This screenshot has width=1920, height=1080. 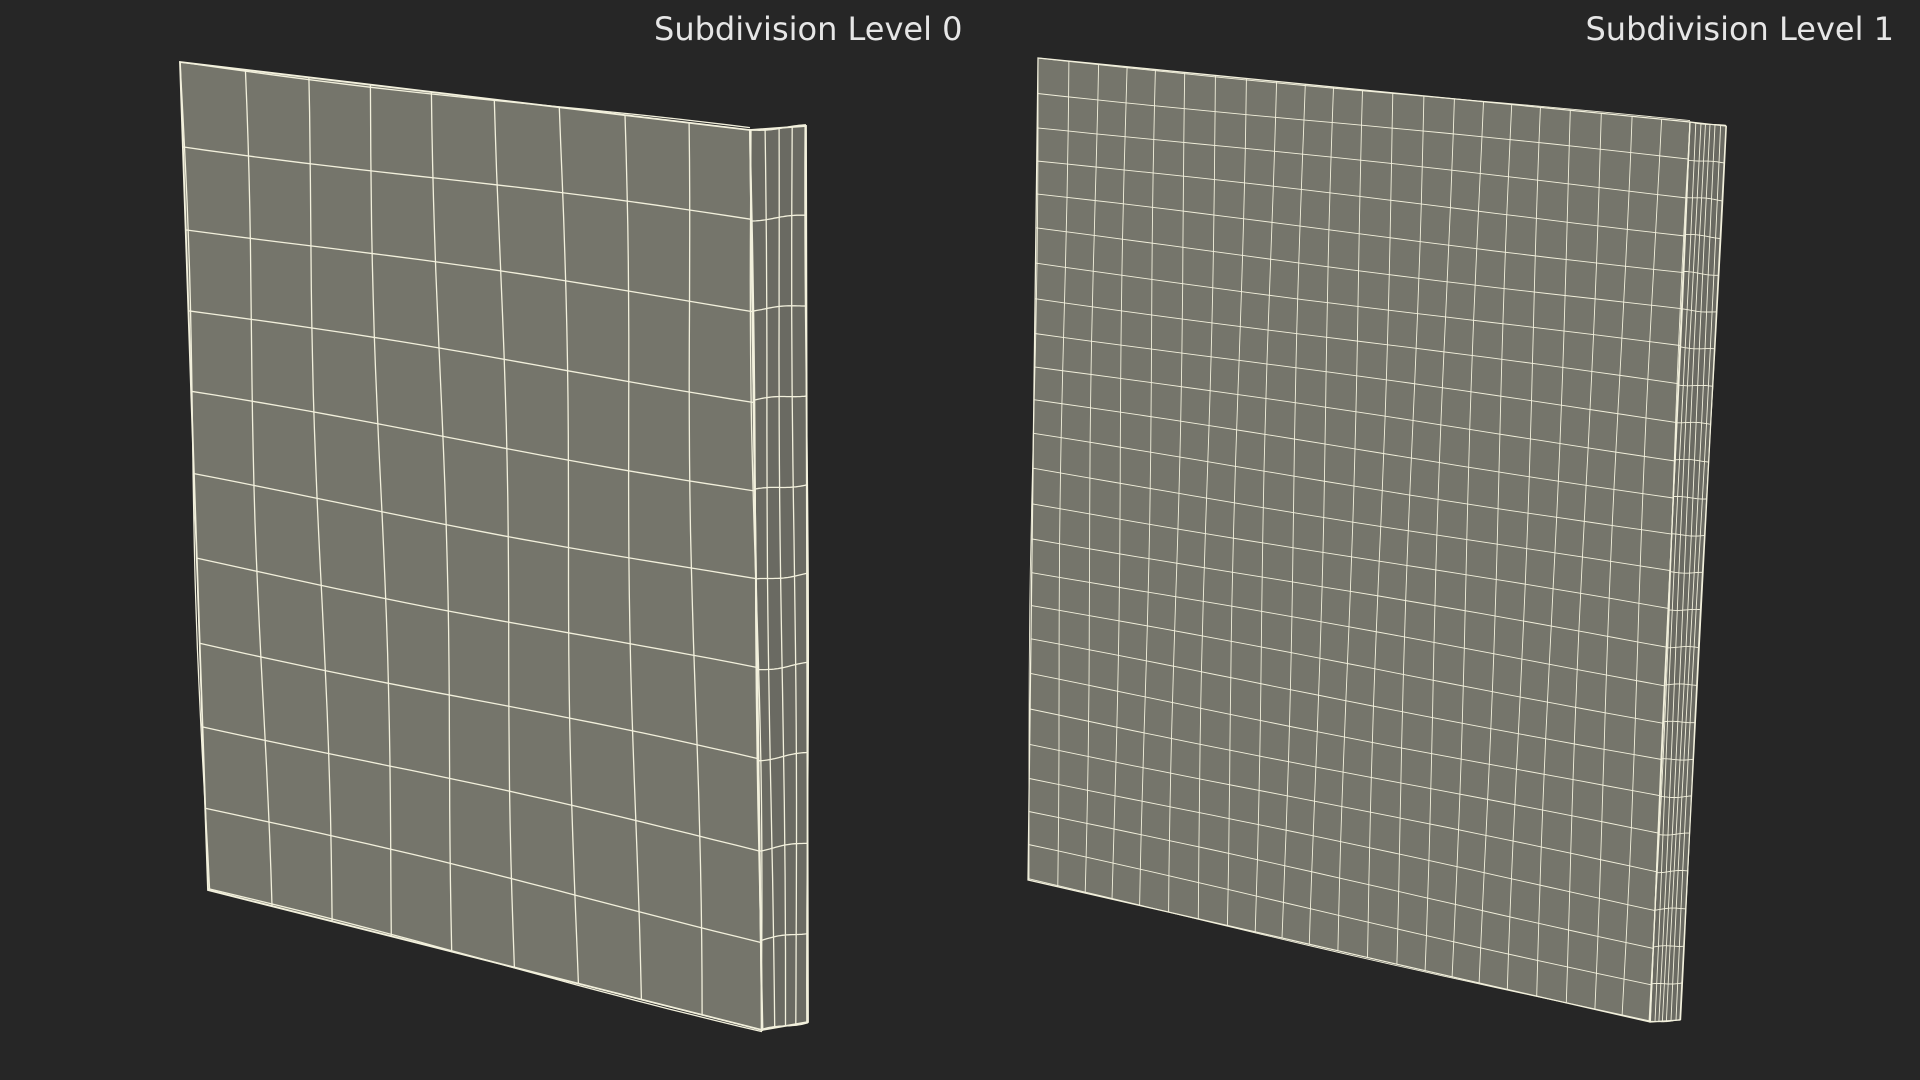 I want to click on subdivision-level-1-label: Subdivision Level 1, so click(x=1739, y=29).